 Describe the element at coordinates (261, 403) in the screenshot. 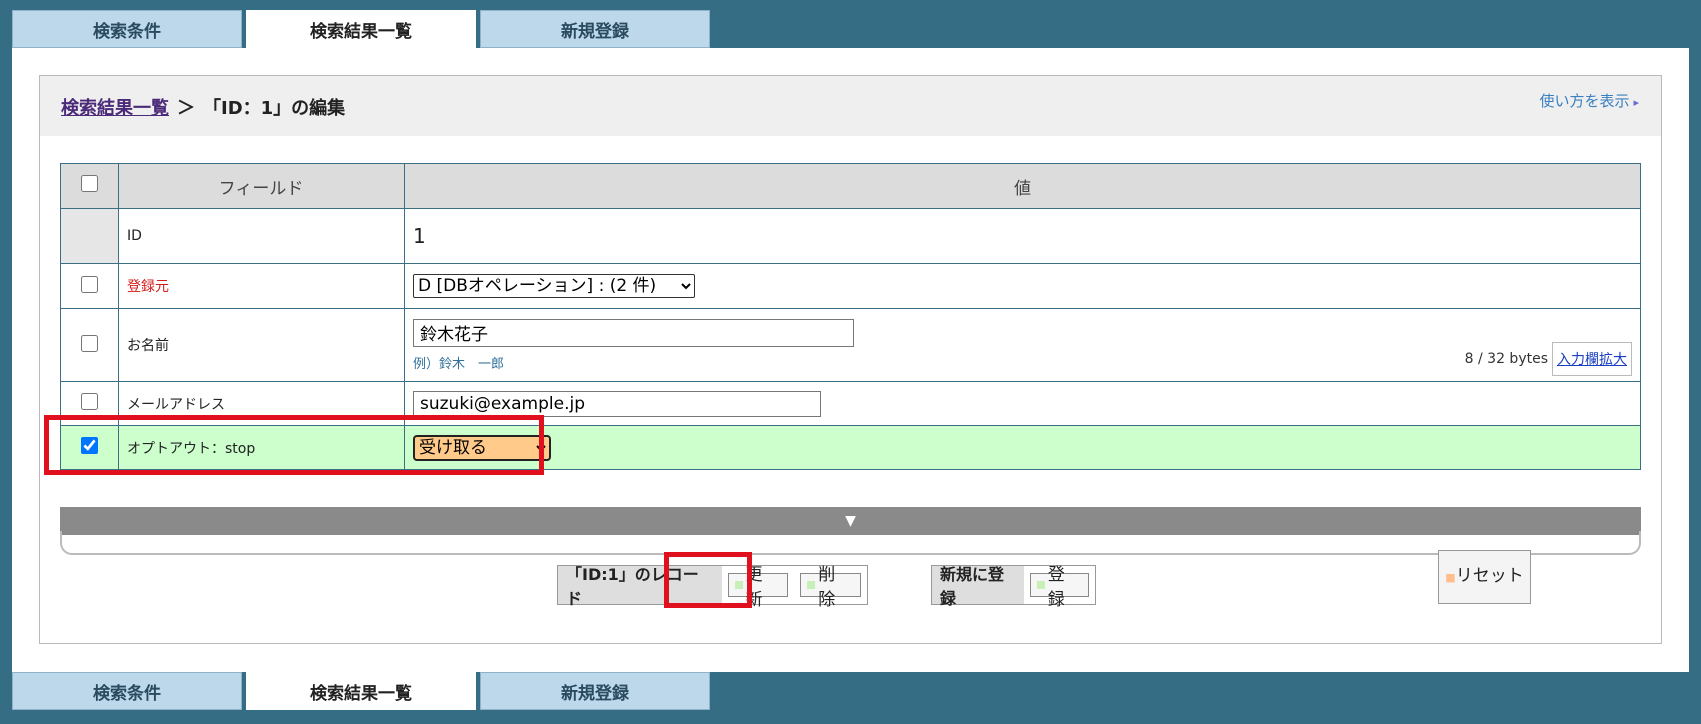

I see `field-label-email: メールアドレス` at that location.